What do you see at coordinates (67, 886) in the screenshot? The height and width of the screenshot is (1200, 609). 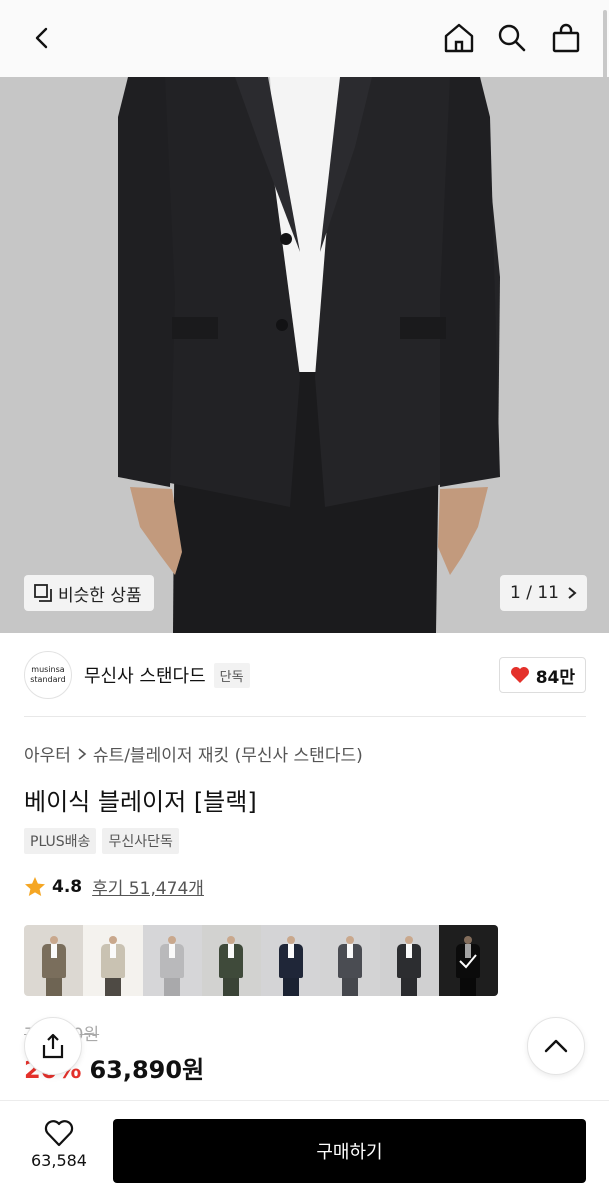 I see `rating-score: 4.8` at bounding box center [67, 886].